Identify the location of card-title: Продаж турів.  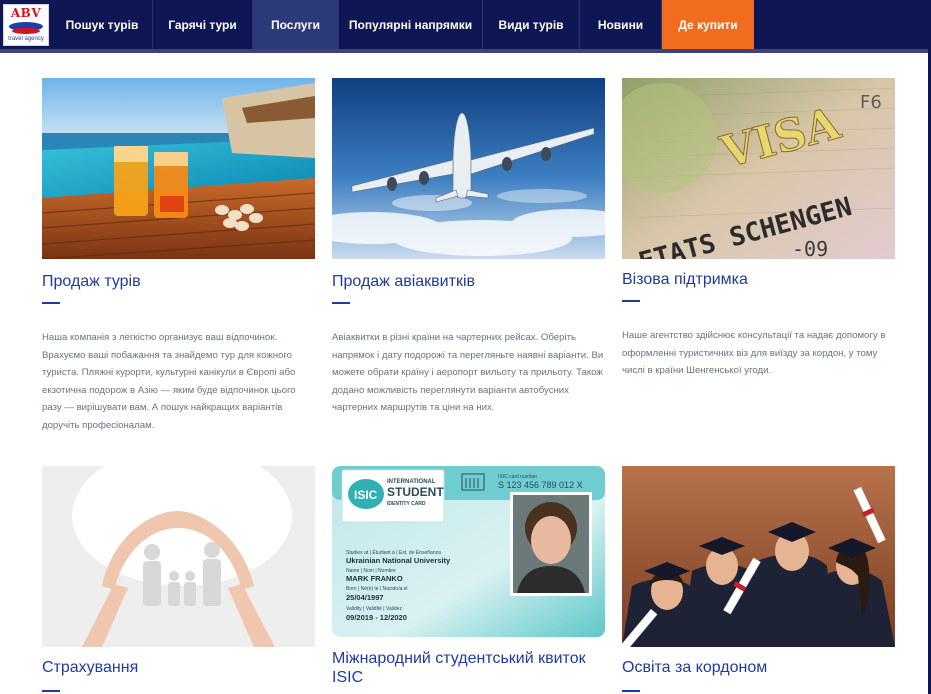
(178, 282).